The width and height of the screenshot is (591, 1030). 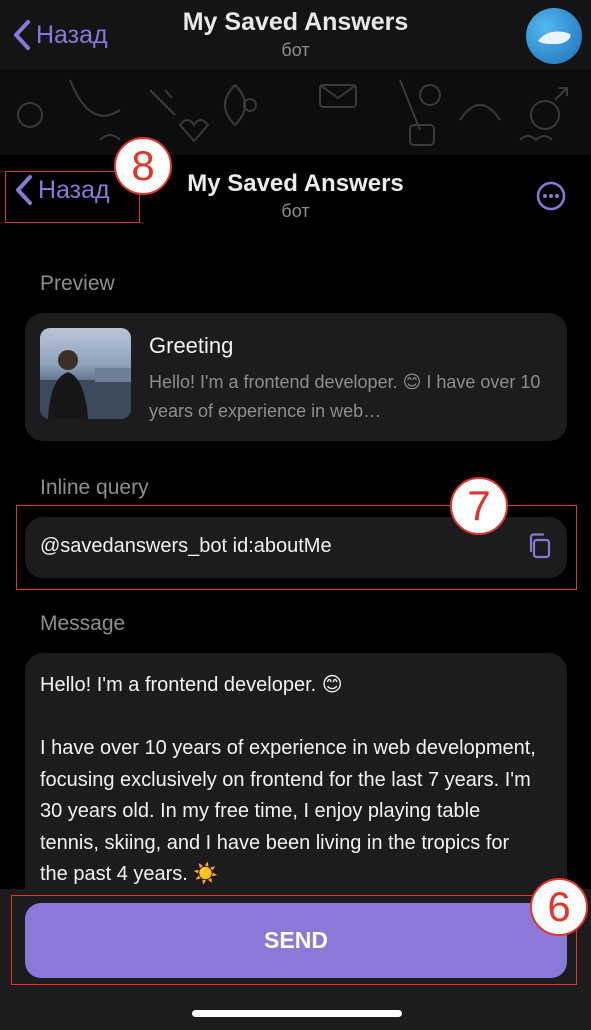 I want to click on chat-subtitle: бот, so click(x=295, y=50).